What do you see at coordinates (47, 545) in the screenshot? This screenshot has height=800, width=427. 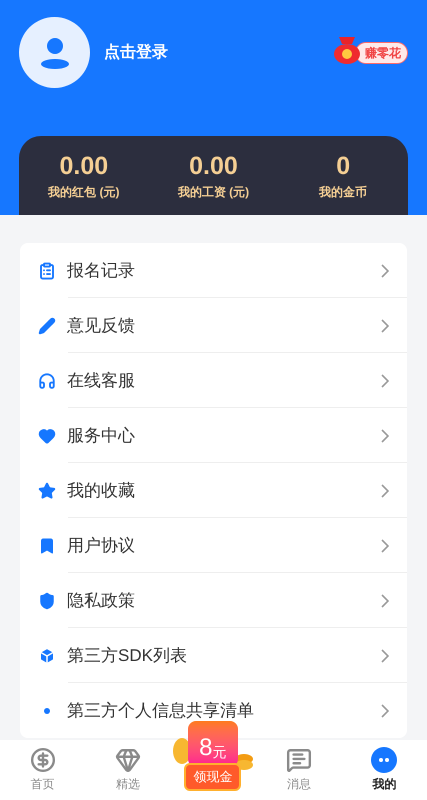 I see `bookmark-icon` at bounding box center [47, 545].